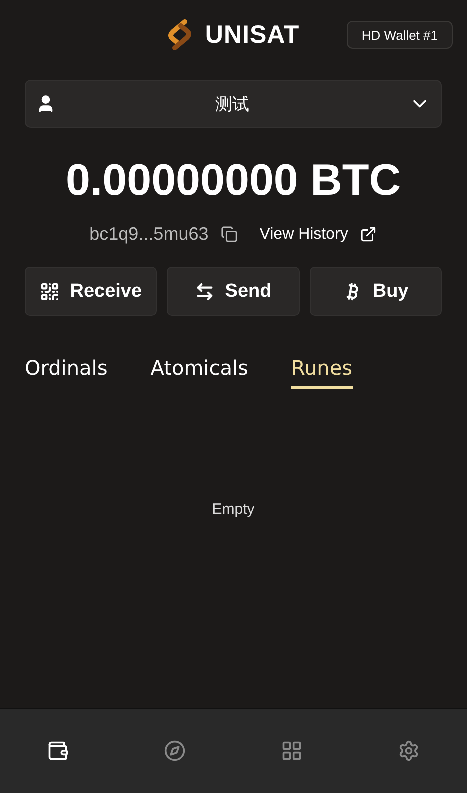 The width and height of the screenshot is (467, 793). Describe the element at coordinates (322, 372) in the screenshot. I see `tab: Runes` at that location.